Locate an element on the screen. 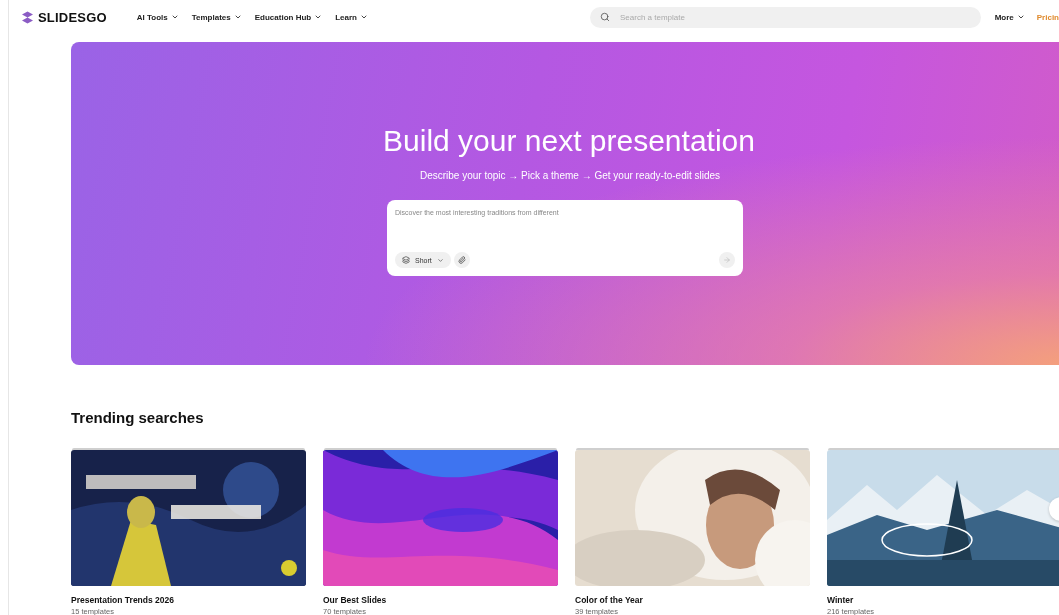  logo-icon is located at coordinates (27, 17).